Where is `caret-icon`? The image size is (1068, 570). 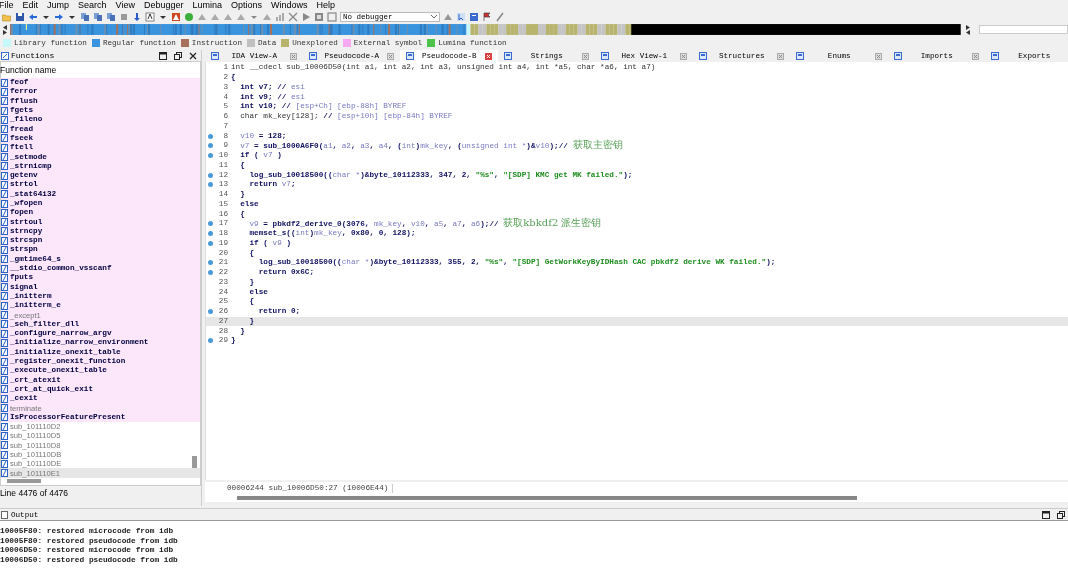
caret-icon is located at coordinates (434, 17).